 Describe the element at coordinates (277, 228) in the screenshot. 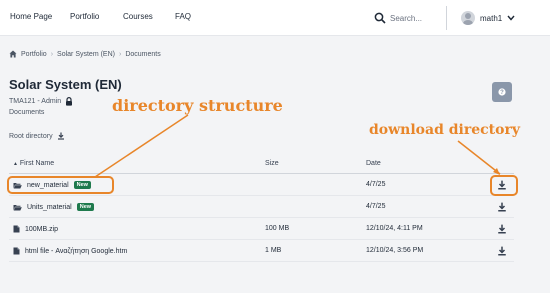

I see `row-size: 100 MB` at that location.